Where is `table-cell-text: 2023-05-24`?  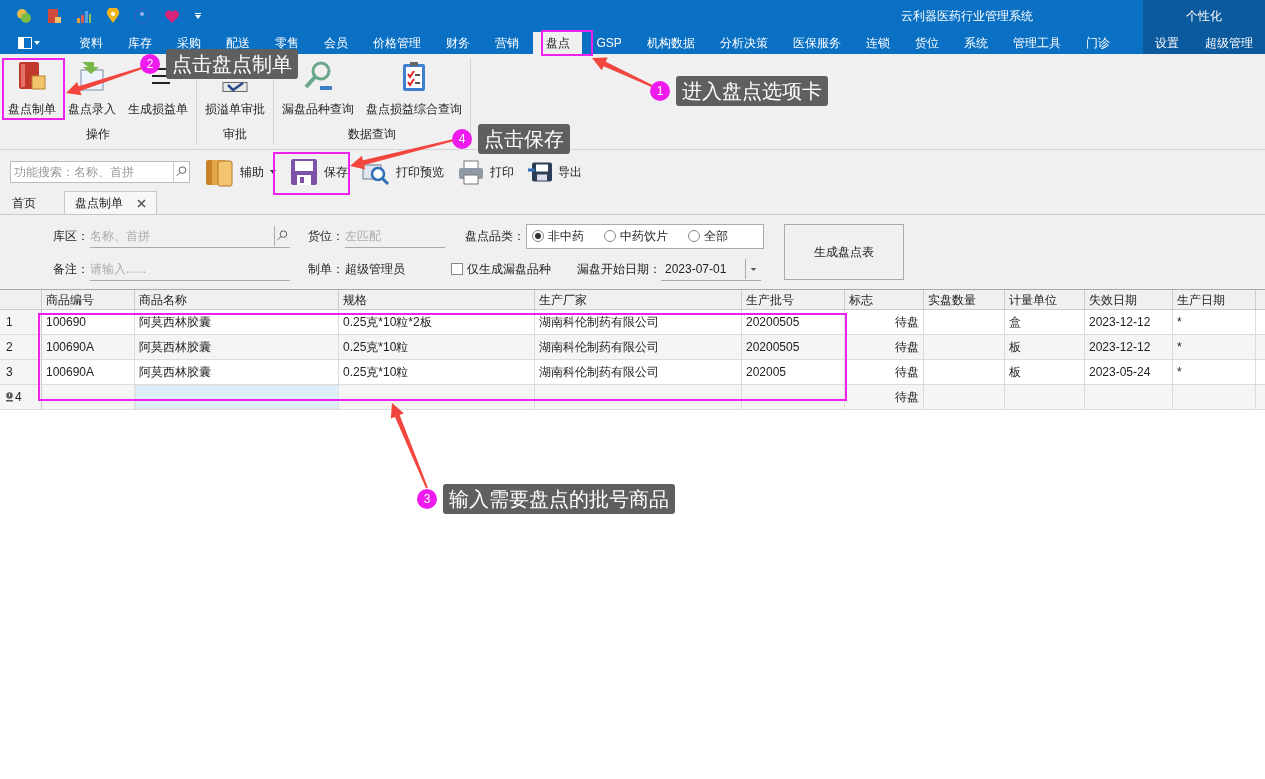 table-cell-text: 2023-05-24 is located at coordinates (1120, 372).